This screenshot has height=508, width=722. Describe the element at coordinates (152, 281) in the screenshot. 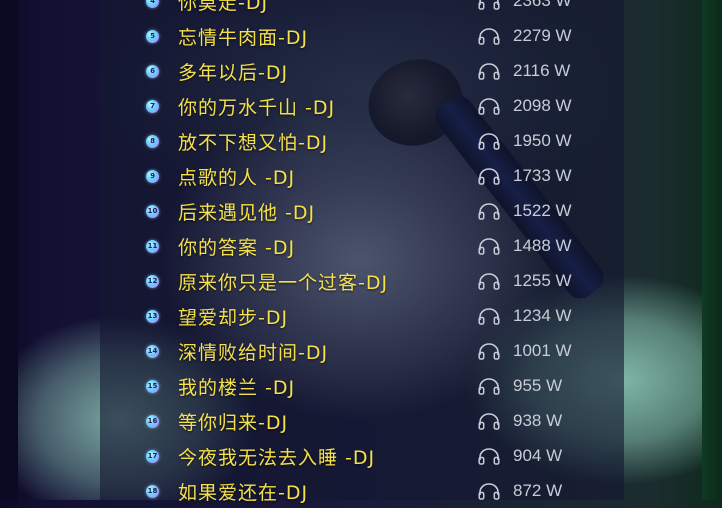

I see `rank-badge: 12` at that location.